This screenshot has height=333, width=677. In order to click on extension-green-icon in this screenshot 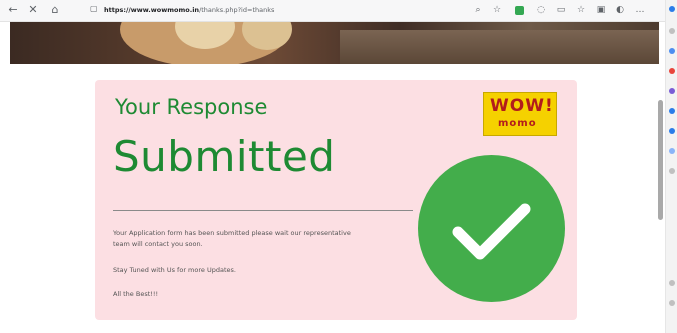, I will do `click(519, 10)`.